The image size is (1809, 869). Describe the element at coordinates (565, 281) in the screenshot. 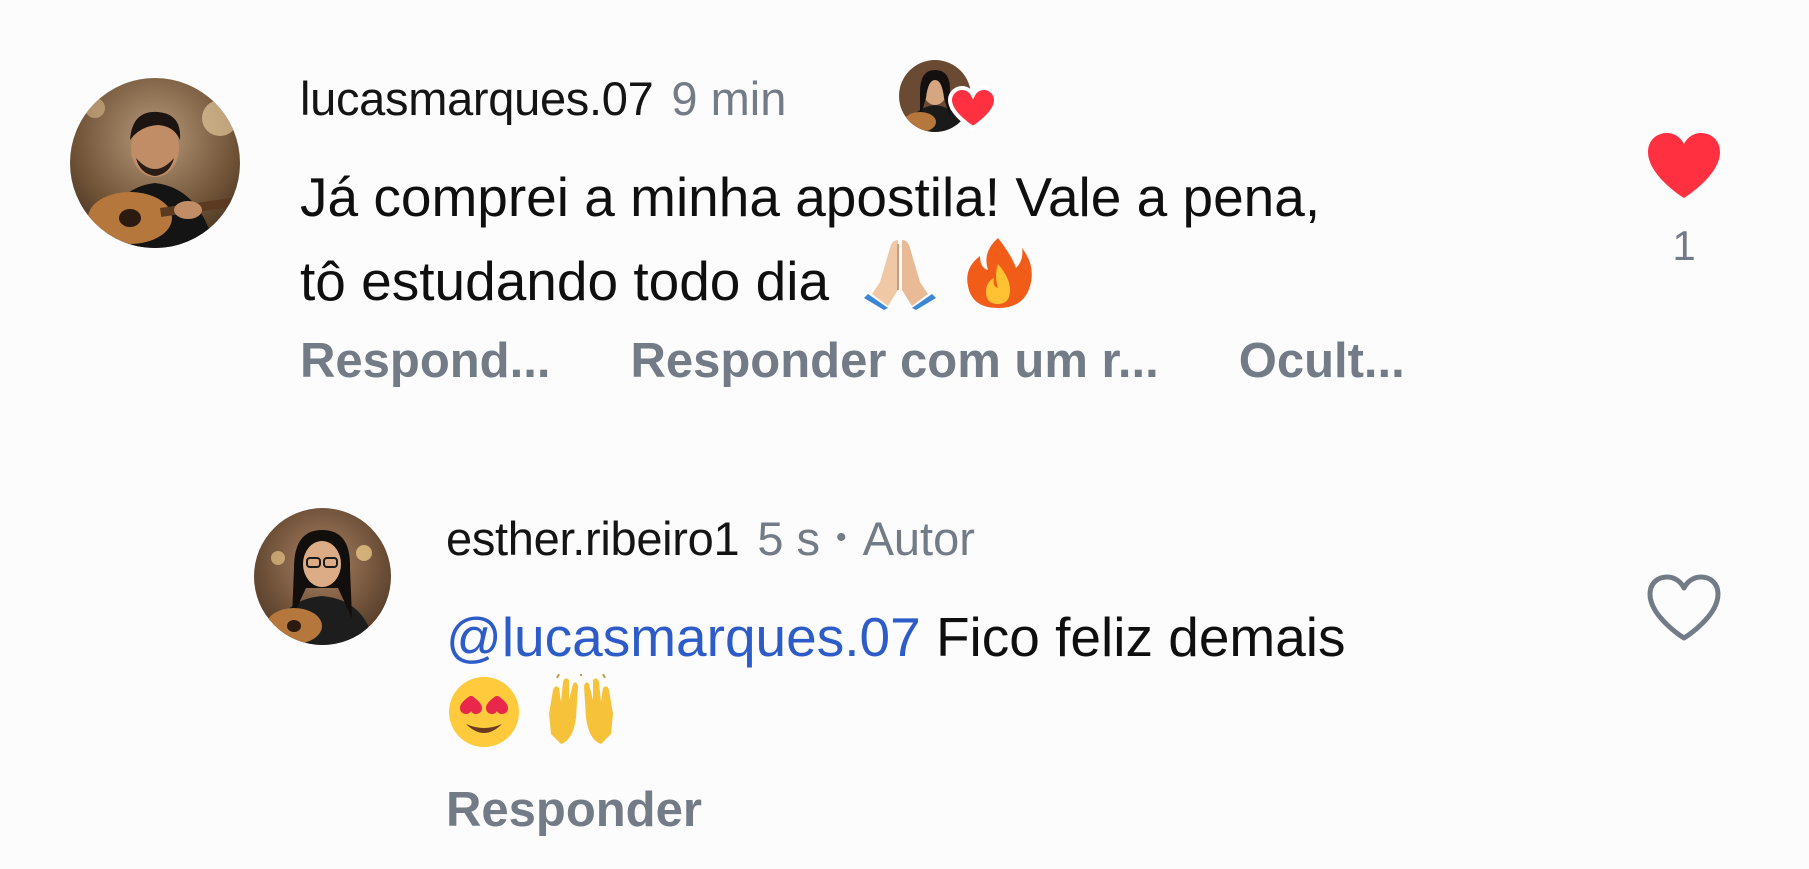

I see `comment-text-line-2: tô estudando todo dia` at that location.